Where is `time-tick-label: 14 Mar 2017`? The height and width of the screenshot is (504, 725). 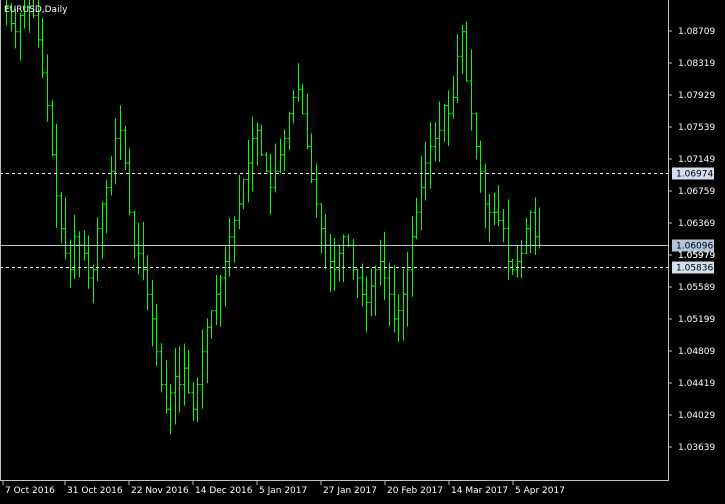 time-tick-label: 14 Mar 2017 is located at coordinates (479, 491).